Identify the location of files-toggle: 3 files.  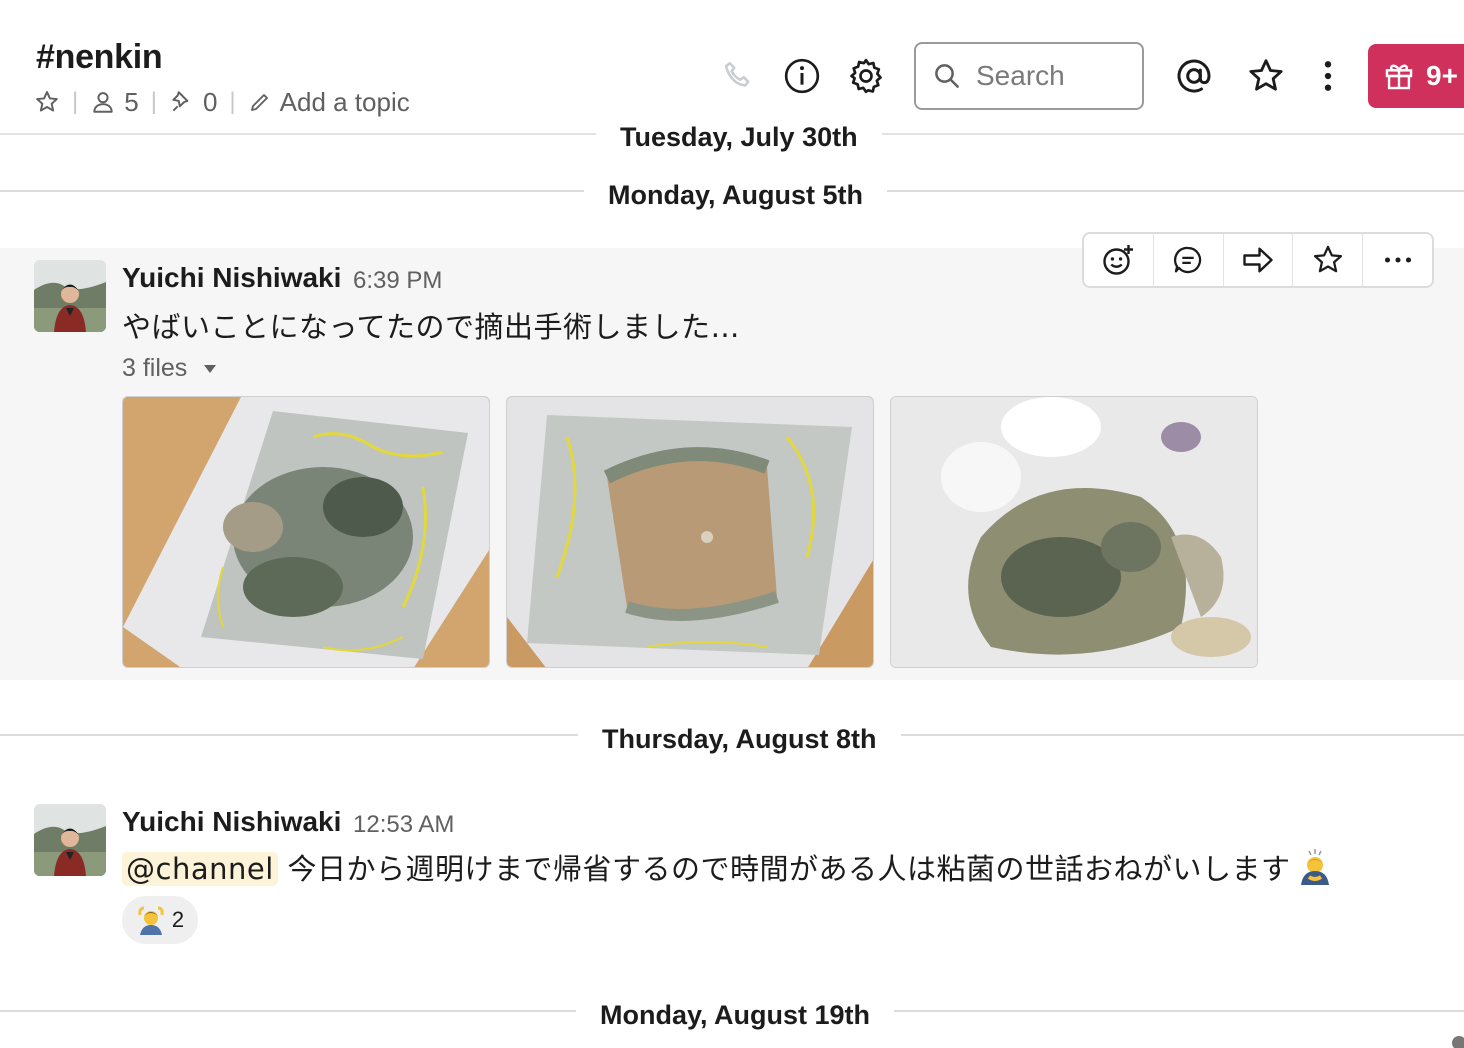
(169, 368).